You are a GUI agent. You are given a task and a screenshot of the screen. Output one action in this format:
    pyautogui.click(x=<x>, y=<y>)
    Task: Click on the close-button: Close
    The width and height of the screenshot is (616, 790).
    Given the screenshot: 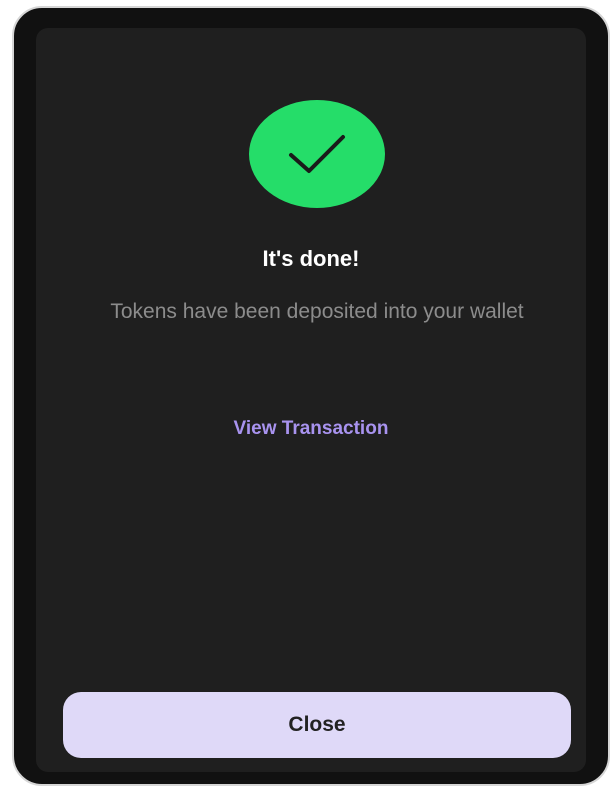 What is the action you would take?
    pyautogui.click(x=317, y=725)
    